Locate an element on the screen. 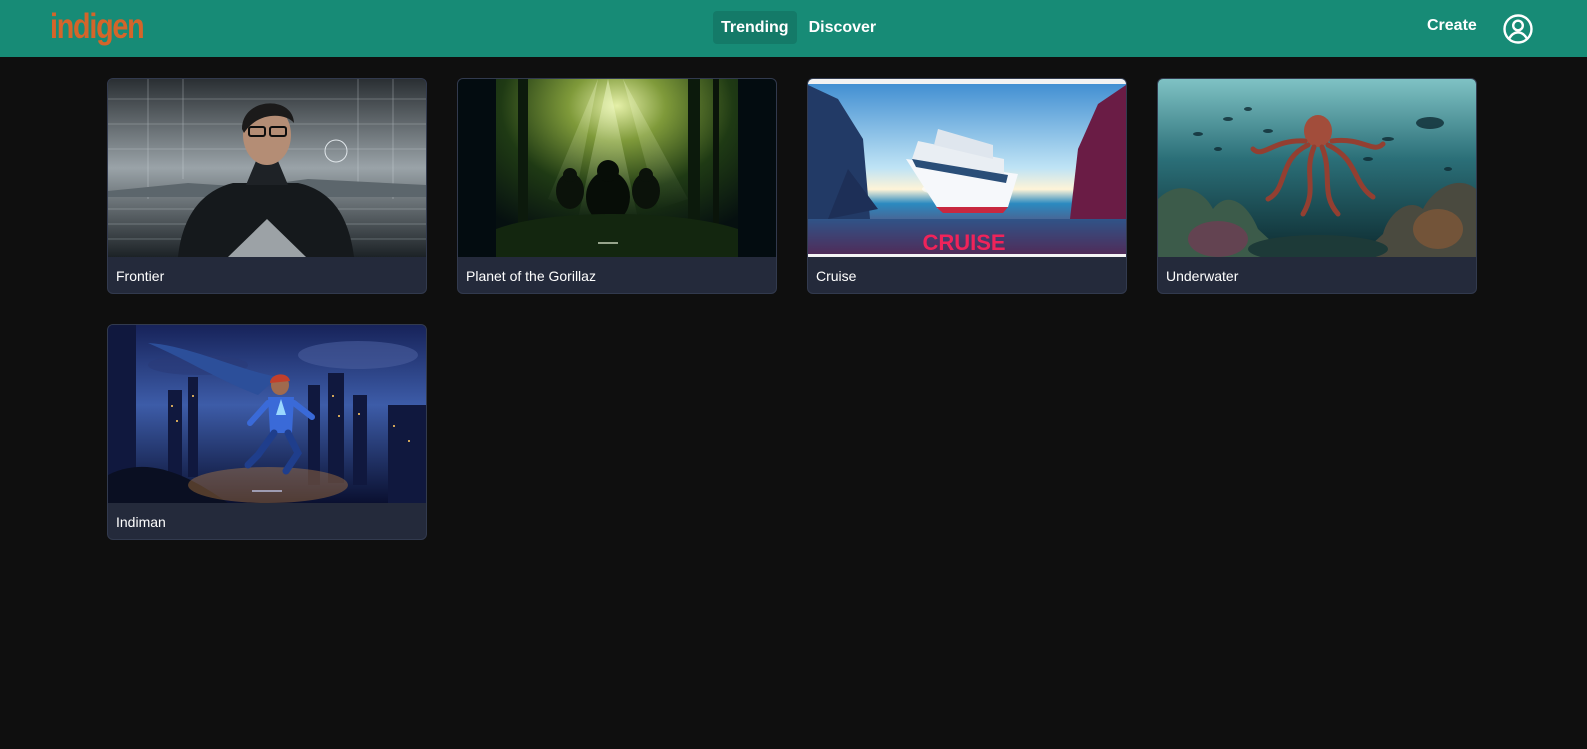 This screenshot has width=1587, height=749. tab-discover: Discover is located at coordinates (843, 27).